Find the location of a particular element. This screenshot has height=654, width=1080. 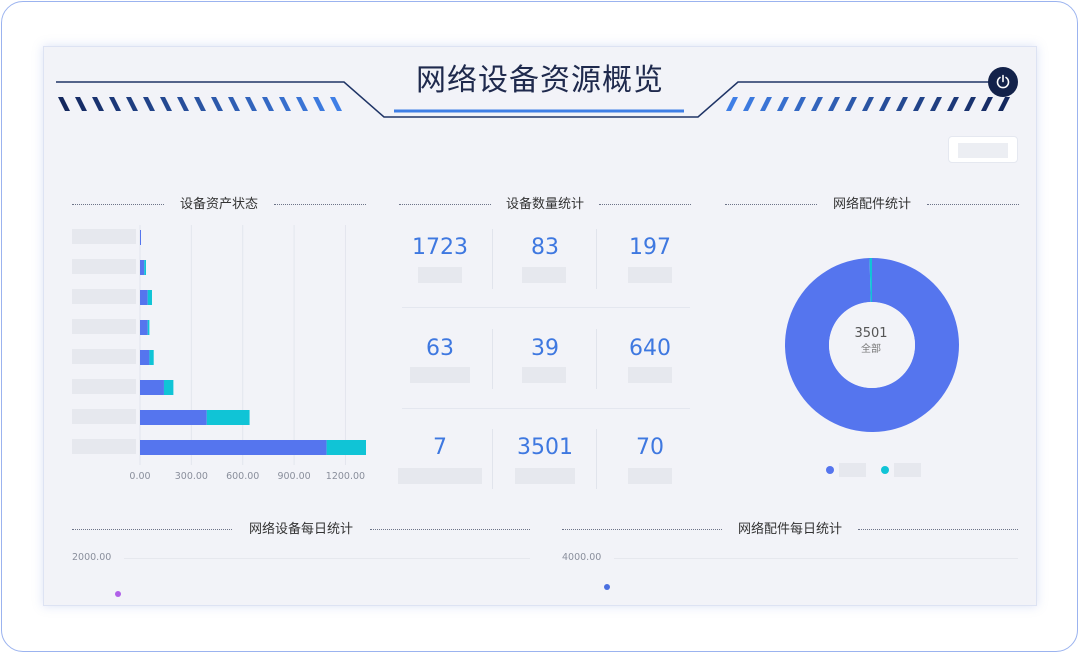

stat-value: 1723 is located at coordinates (440, 247).